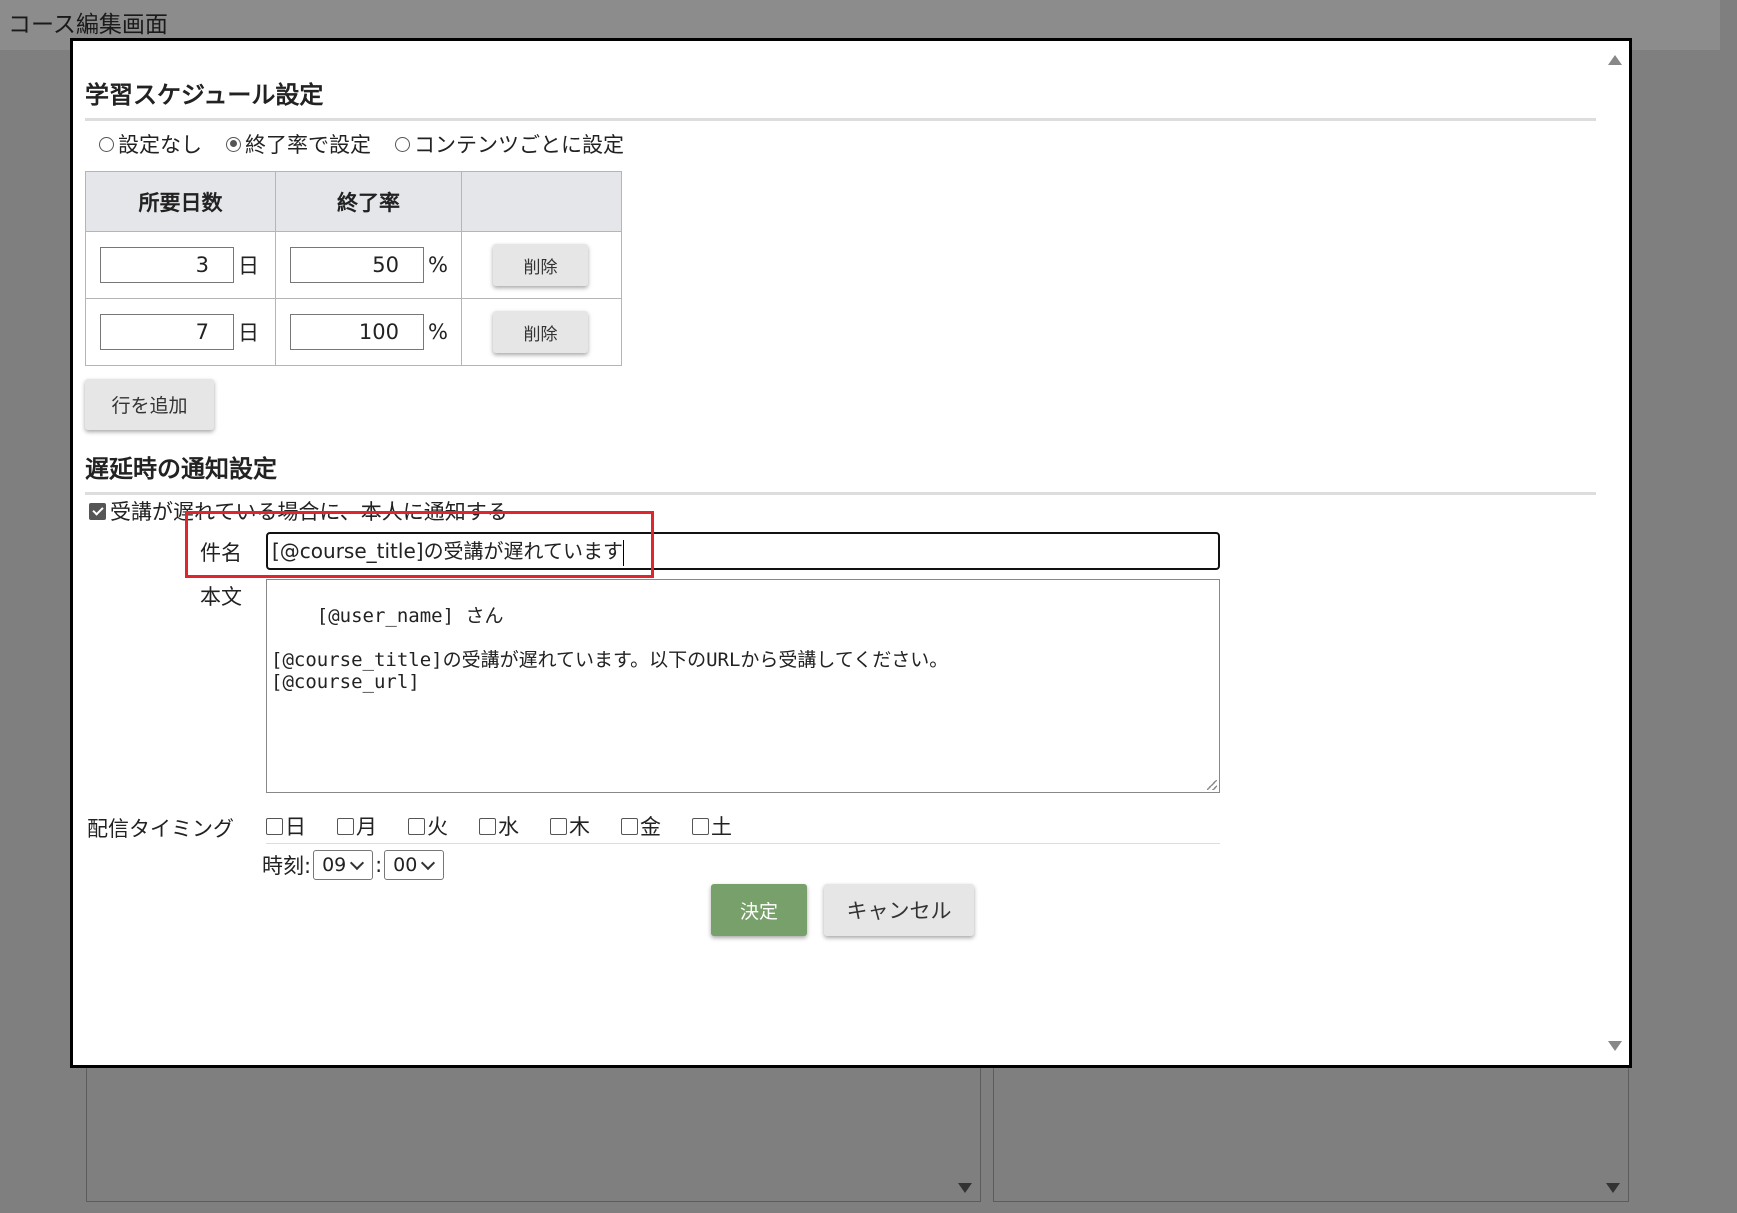 This screenshot has height=1213, width=1737. What do you see at coordinates (357, 332) in the screenshot?
I see `rate-input: 100` at bounding box center [357, 332].